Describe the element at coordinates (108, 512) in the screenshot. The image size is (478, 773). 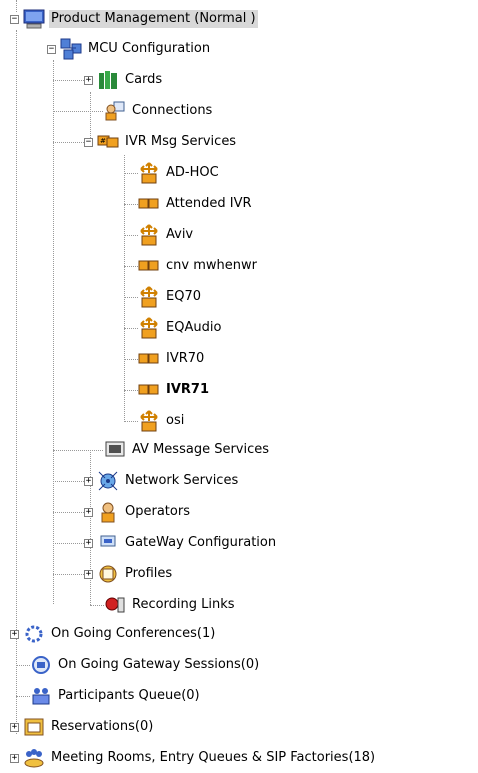
I see `operator-icon` at that location.